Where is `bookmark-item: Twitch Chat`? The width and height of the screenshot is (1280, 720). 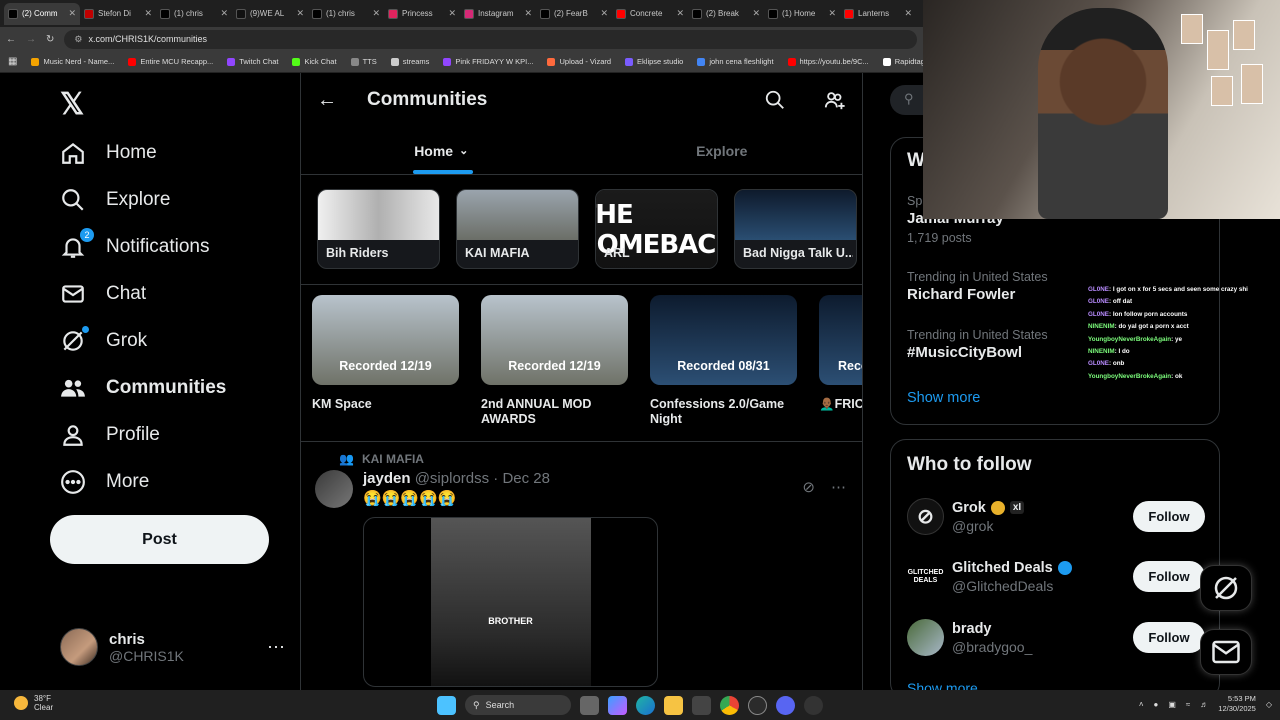 bookmark-item: Twitch Chat is located at coordinates (252, 61).